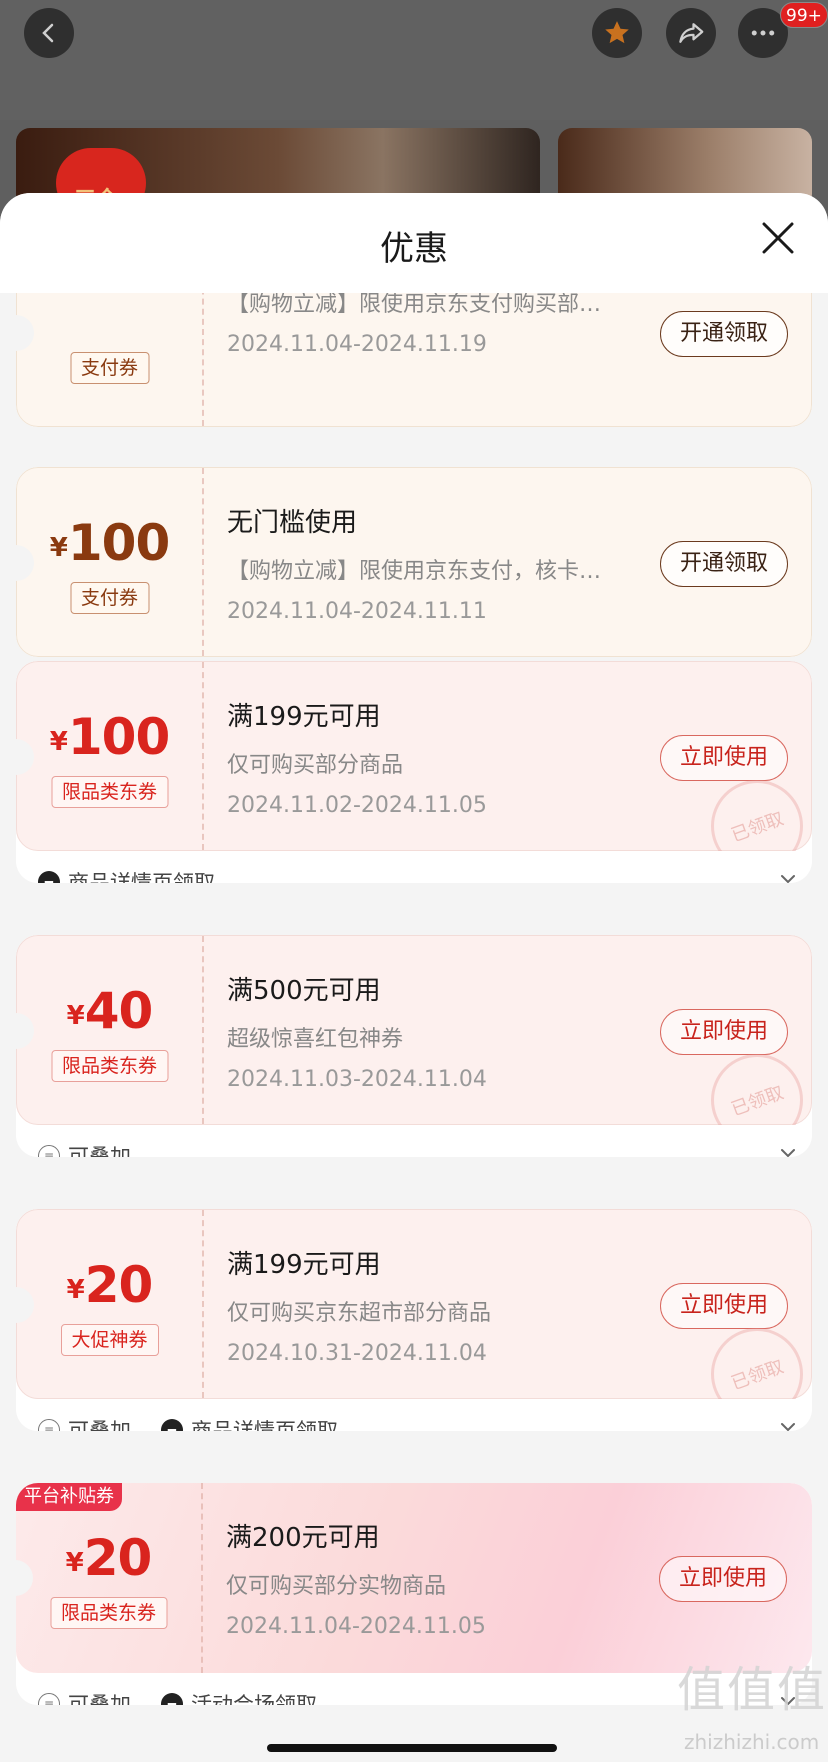  Describe the element at coordinates (109, 1340) in the screenshot. I see `coupon-type-tag: 大促神券` at that location.